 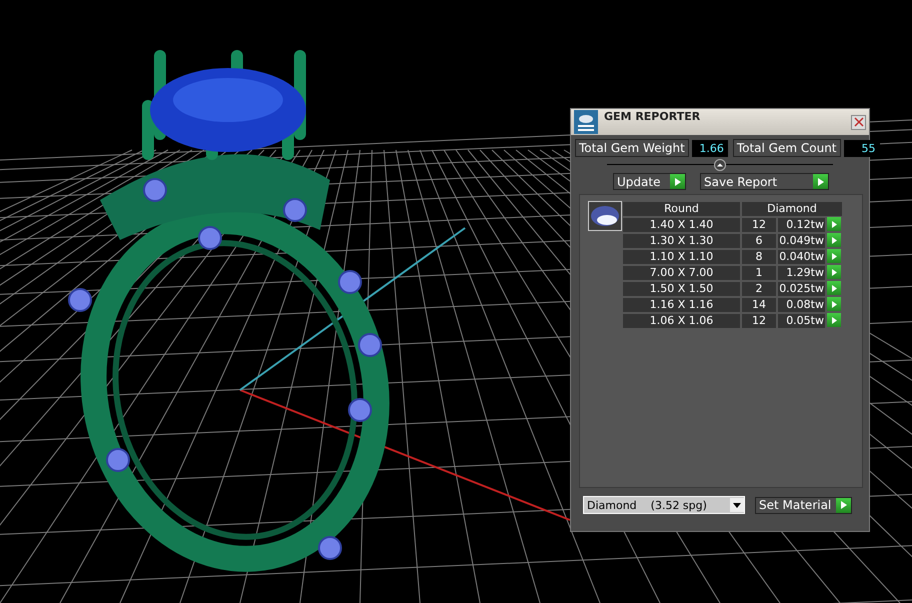 I want to click on table-cell: 1.30 X 1.30, so click(x=681, y=241).